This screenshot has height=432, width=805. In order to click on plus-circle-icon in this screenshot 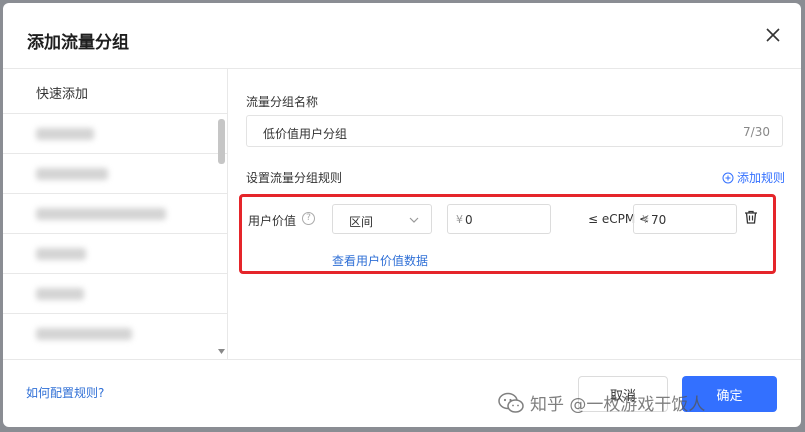, I will do `click(728, 177)`.